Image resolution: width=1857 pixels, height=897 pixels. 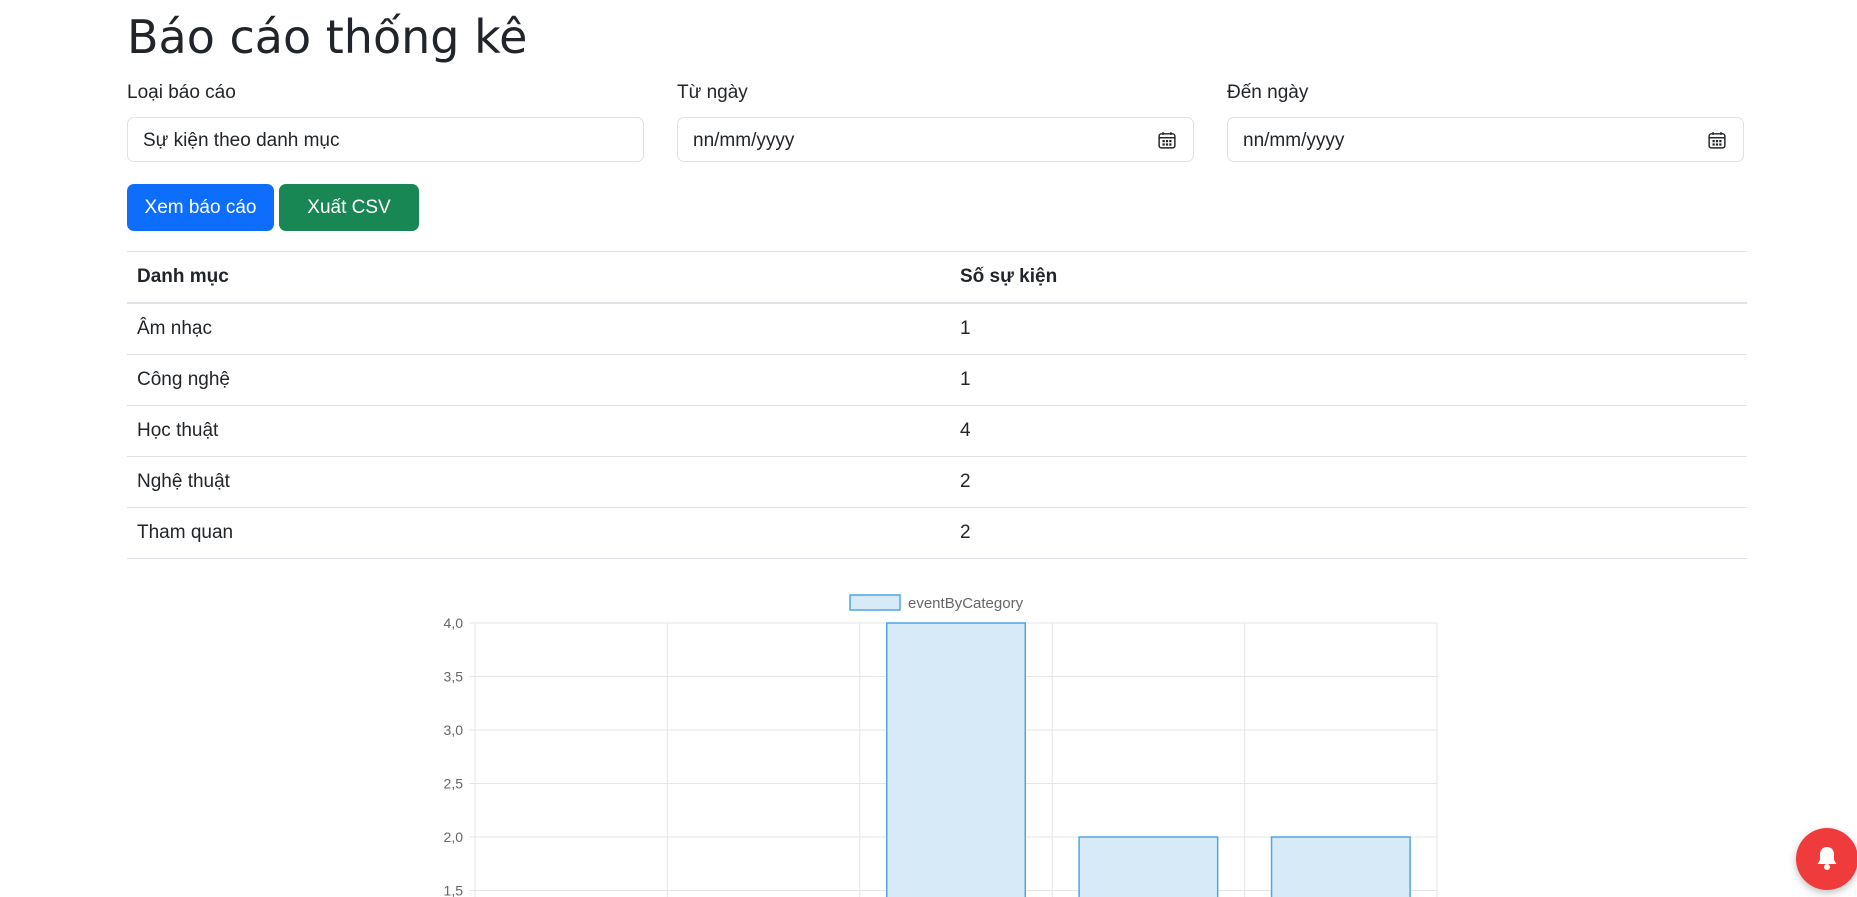 I want to click on column-header-category: Danh mục, so click(x=538, y=277).